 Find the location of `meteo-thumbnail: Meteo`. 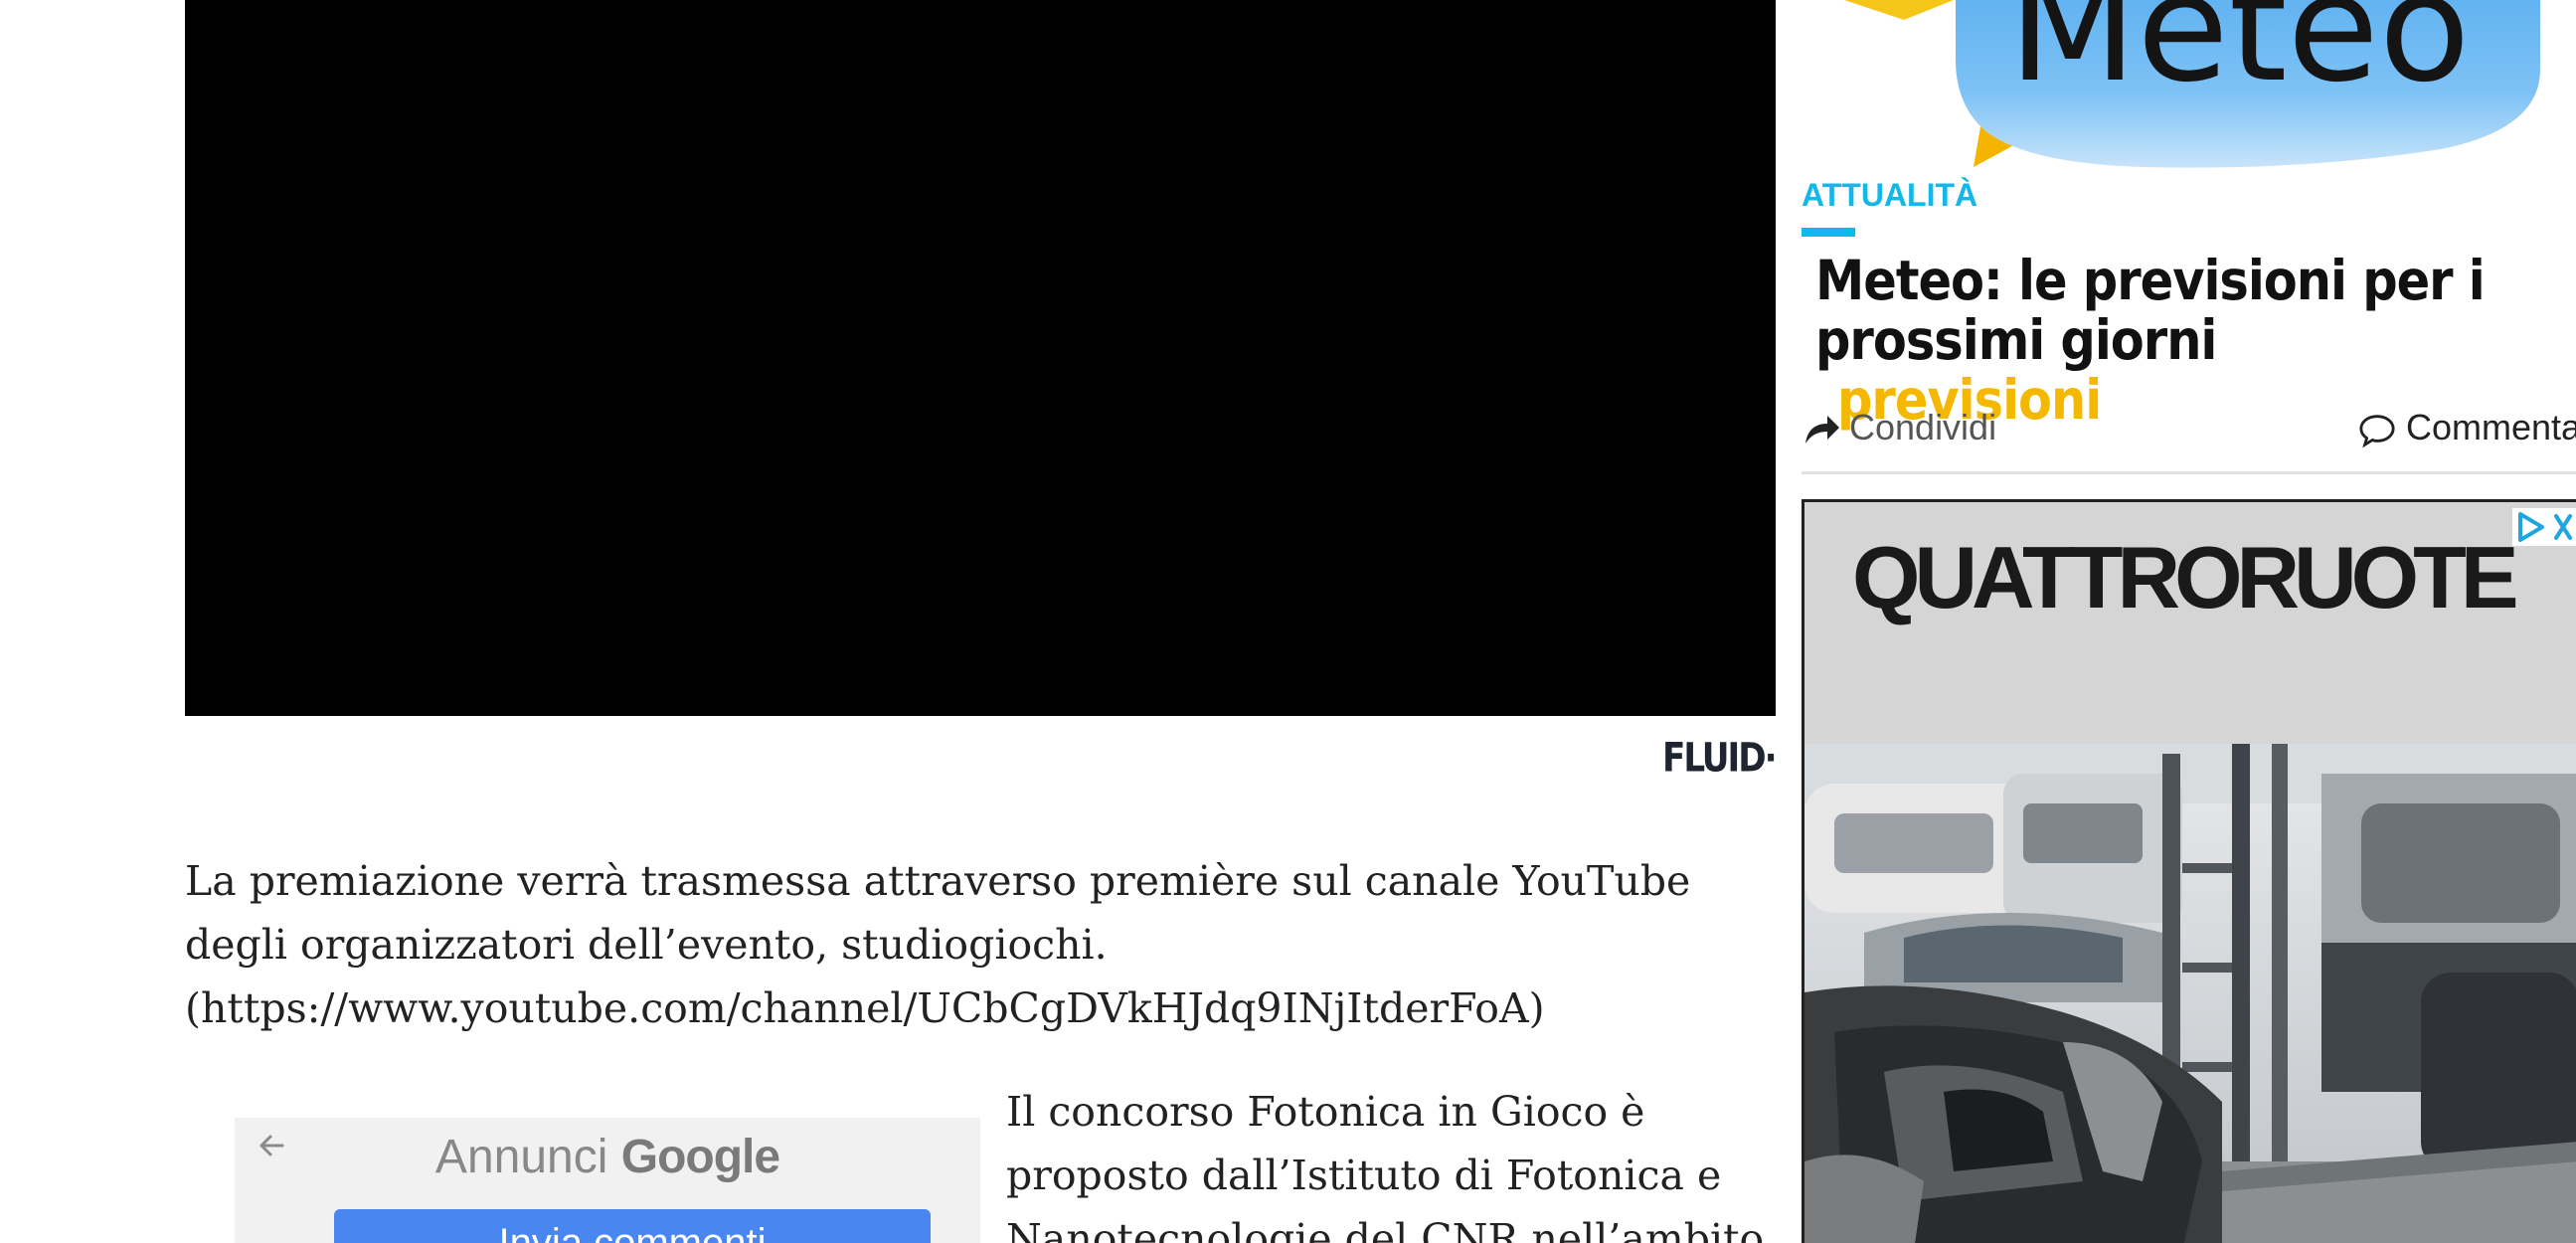

meteo-thumbnail: Meteo is located at coordinates (2190, 84).